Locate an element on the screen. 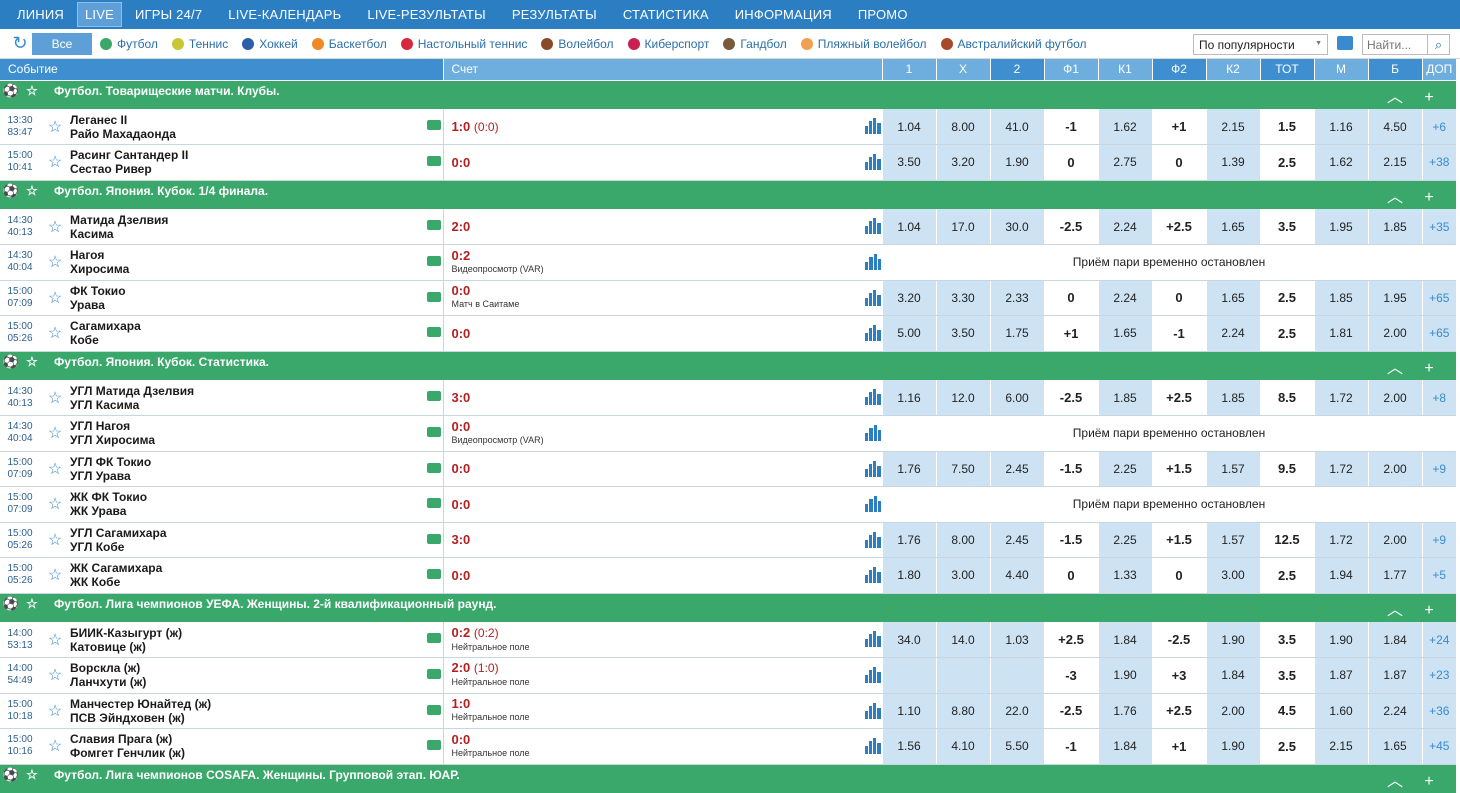 Image resolution: width=1460 pixels, height=793 pixels. teams: Славия Прага (ж) Фомгет Генчлик (ж) is located at coordinates (257, 746).